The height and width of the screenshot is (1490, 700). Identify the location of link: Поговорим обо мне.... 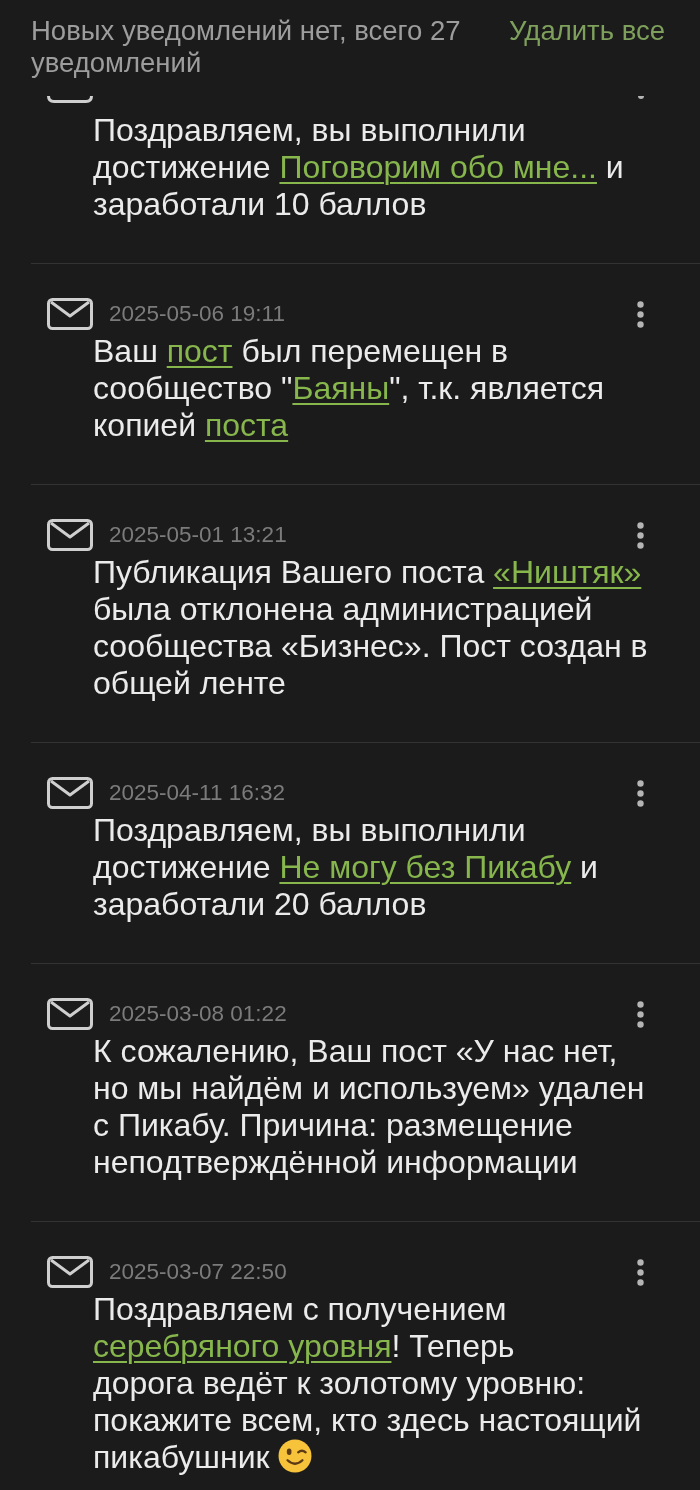
(438, 167).